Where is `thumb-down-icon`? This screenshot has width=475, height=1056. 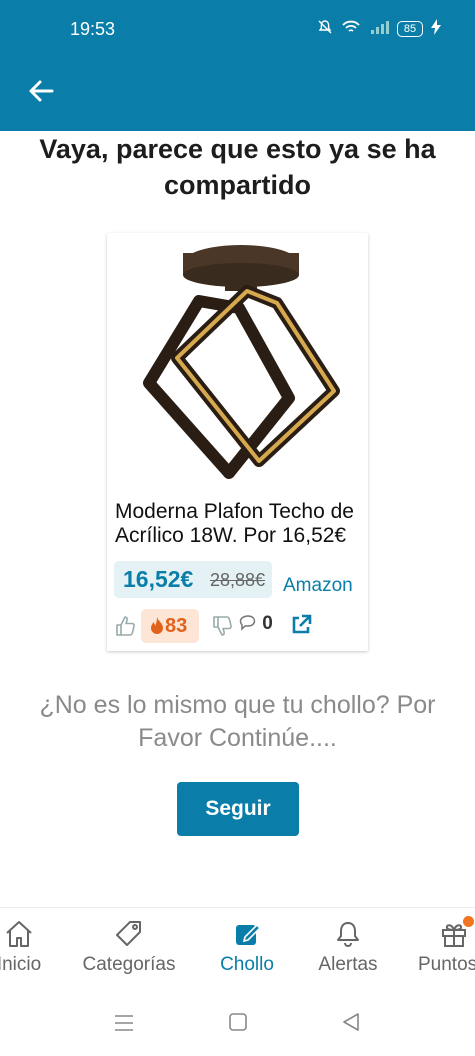 thumb-down-icon is located at coordinates (222, 626).